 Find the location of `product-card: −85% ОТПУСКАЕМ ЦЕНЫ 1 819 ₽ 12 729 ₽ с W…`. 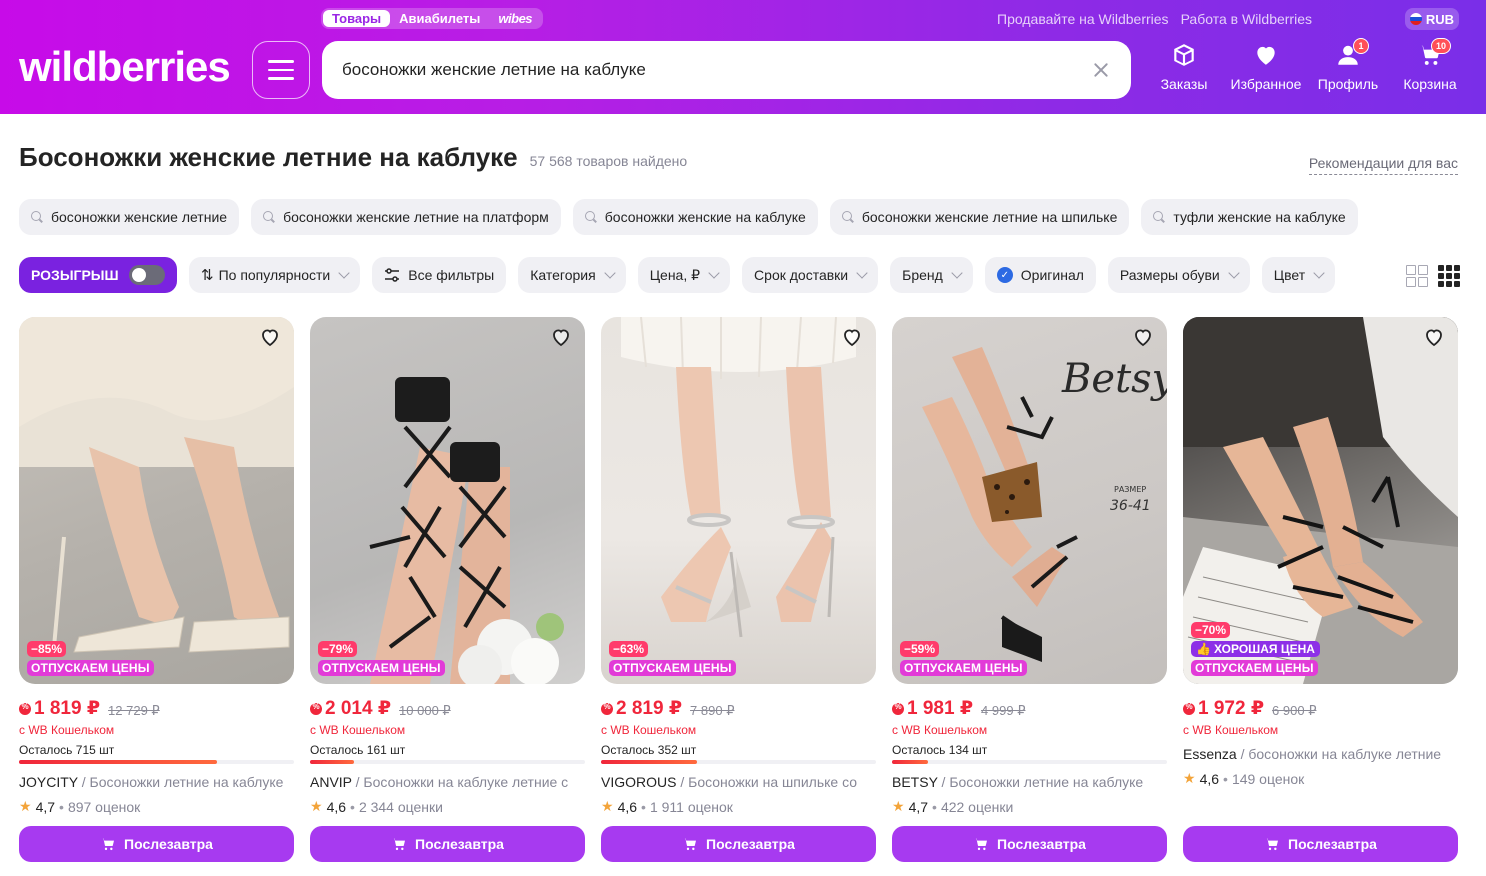

product-card: −85% ОТПУСКАЕМ ЦЕНЫ 1 819 ₽ 12 729 ₽ с W… is located at coordinates (156, 589).